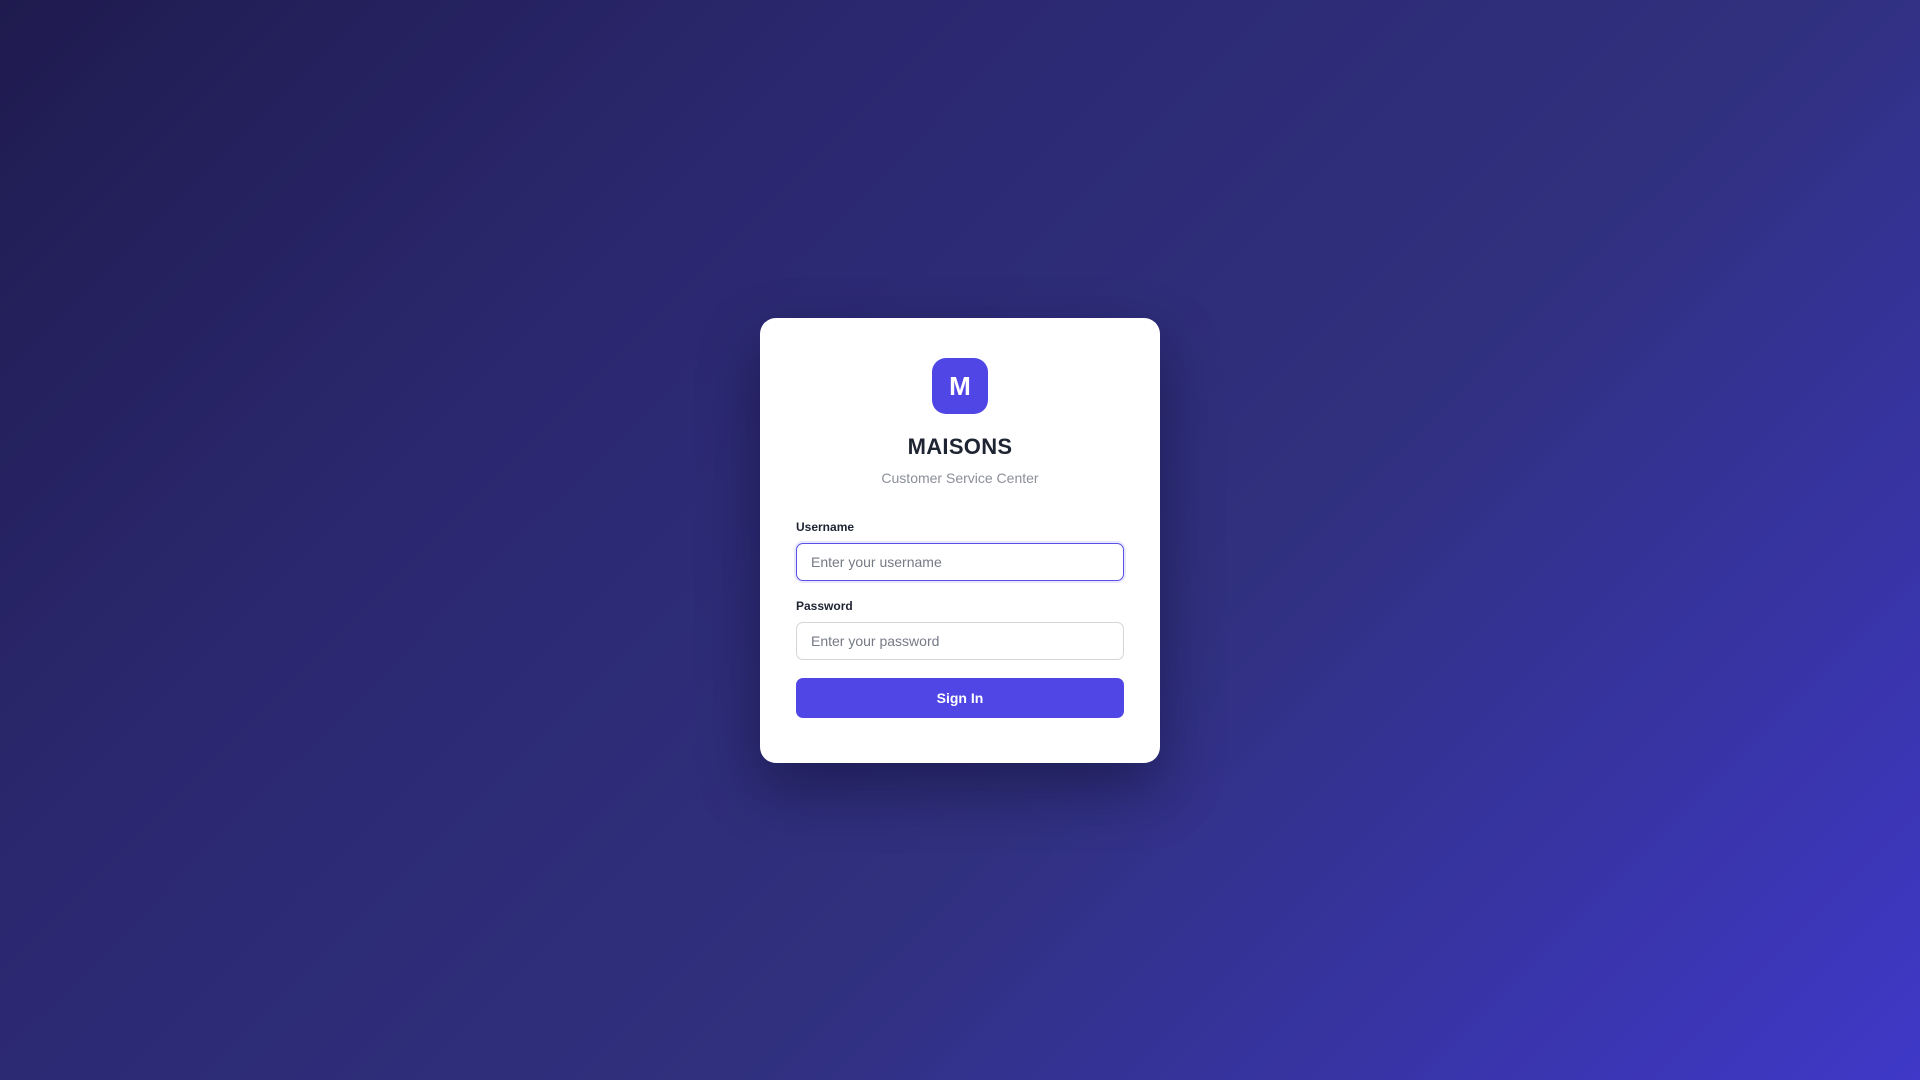 This screenshot has width=1920, height=1080. Describe the element at coordinates (825, 527) in the screenshot. I see `username-label: Username` at that location.